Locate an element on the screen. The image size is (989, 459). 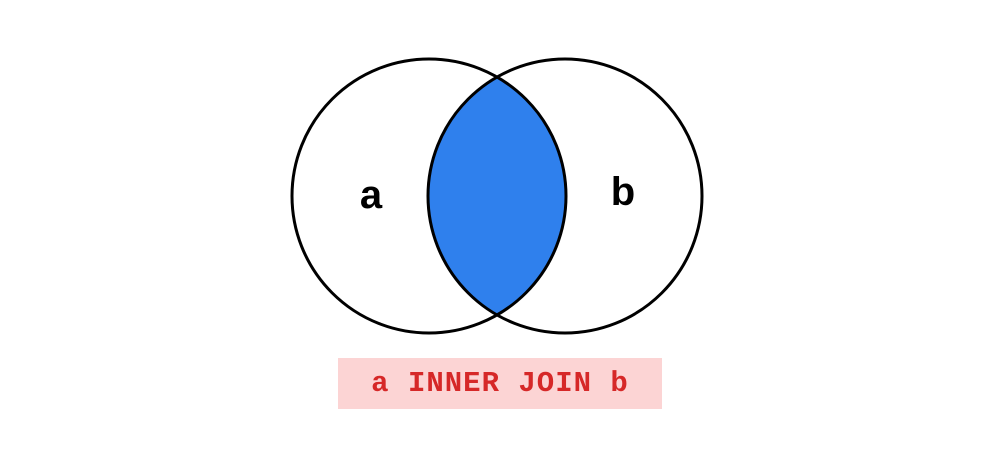
join-caption-text: a INNER JOIN b is located at coordinates (500, 383).